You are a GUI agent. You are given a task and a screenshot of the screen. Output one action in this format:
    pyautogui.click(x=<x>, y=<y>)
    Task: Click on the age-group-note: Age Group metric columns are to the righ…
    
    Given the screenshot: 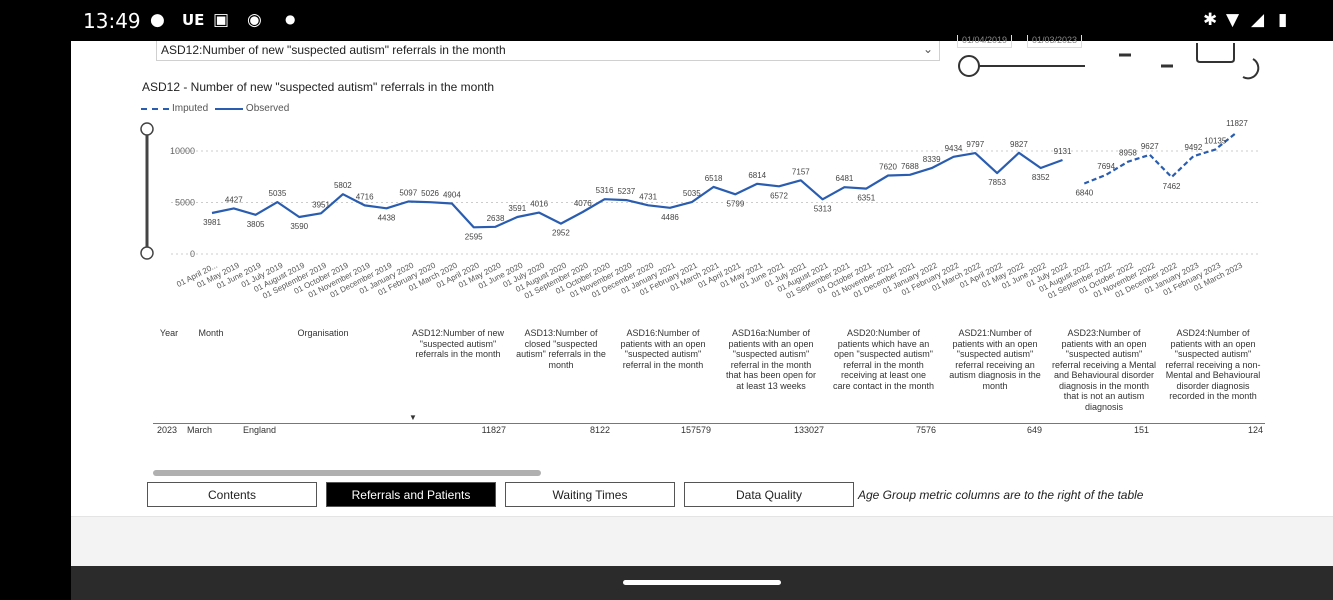 What is the action you would take?
    pyautogui.click(x=1001, y=495)
    